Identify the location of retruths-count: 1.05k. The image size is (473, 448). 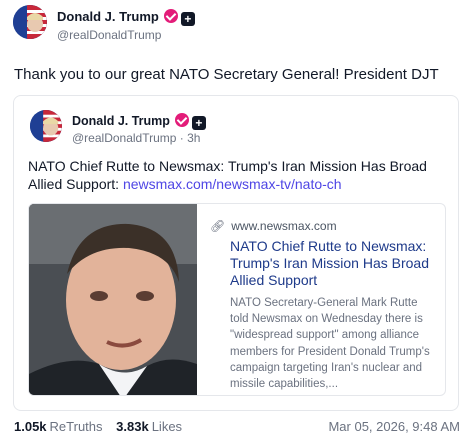
(30, 426).